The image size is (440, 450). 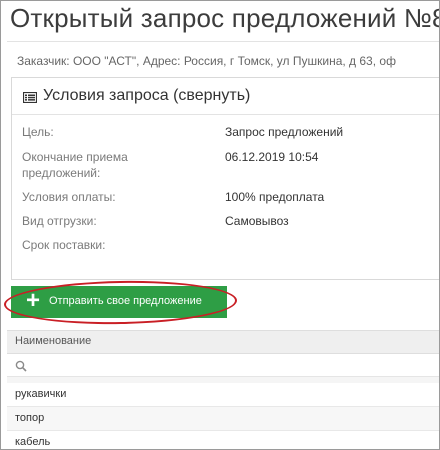 What do you see at coordinates (75, 165) in the screenshot?
I see `label-deadline: Окончание приема предложений:` at bounding box center [75, 165].